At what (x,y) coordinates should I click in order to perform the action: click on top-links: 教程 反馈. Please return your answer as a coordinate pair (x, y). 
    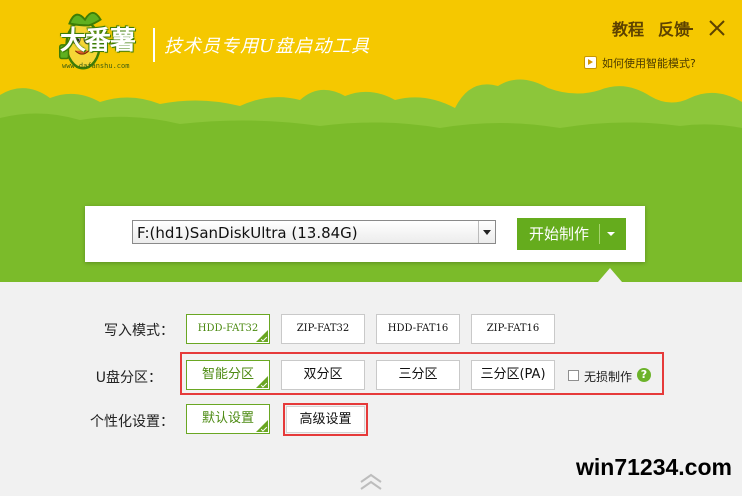
    Looking at the image, I should click on (644, 28).